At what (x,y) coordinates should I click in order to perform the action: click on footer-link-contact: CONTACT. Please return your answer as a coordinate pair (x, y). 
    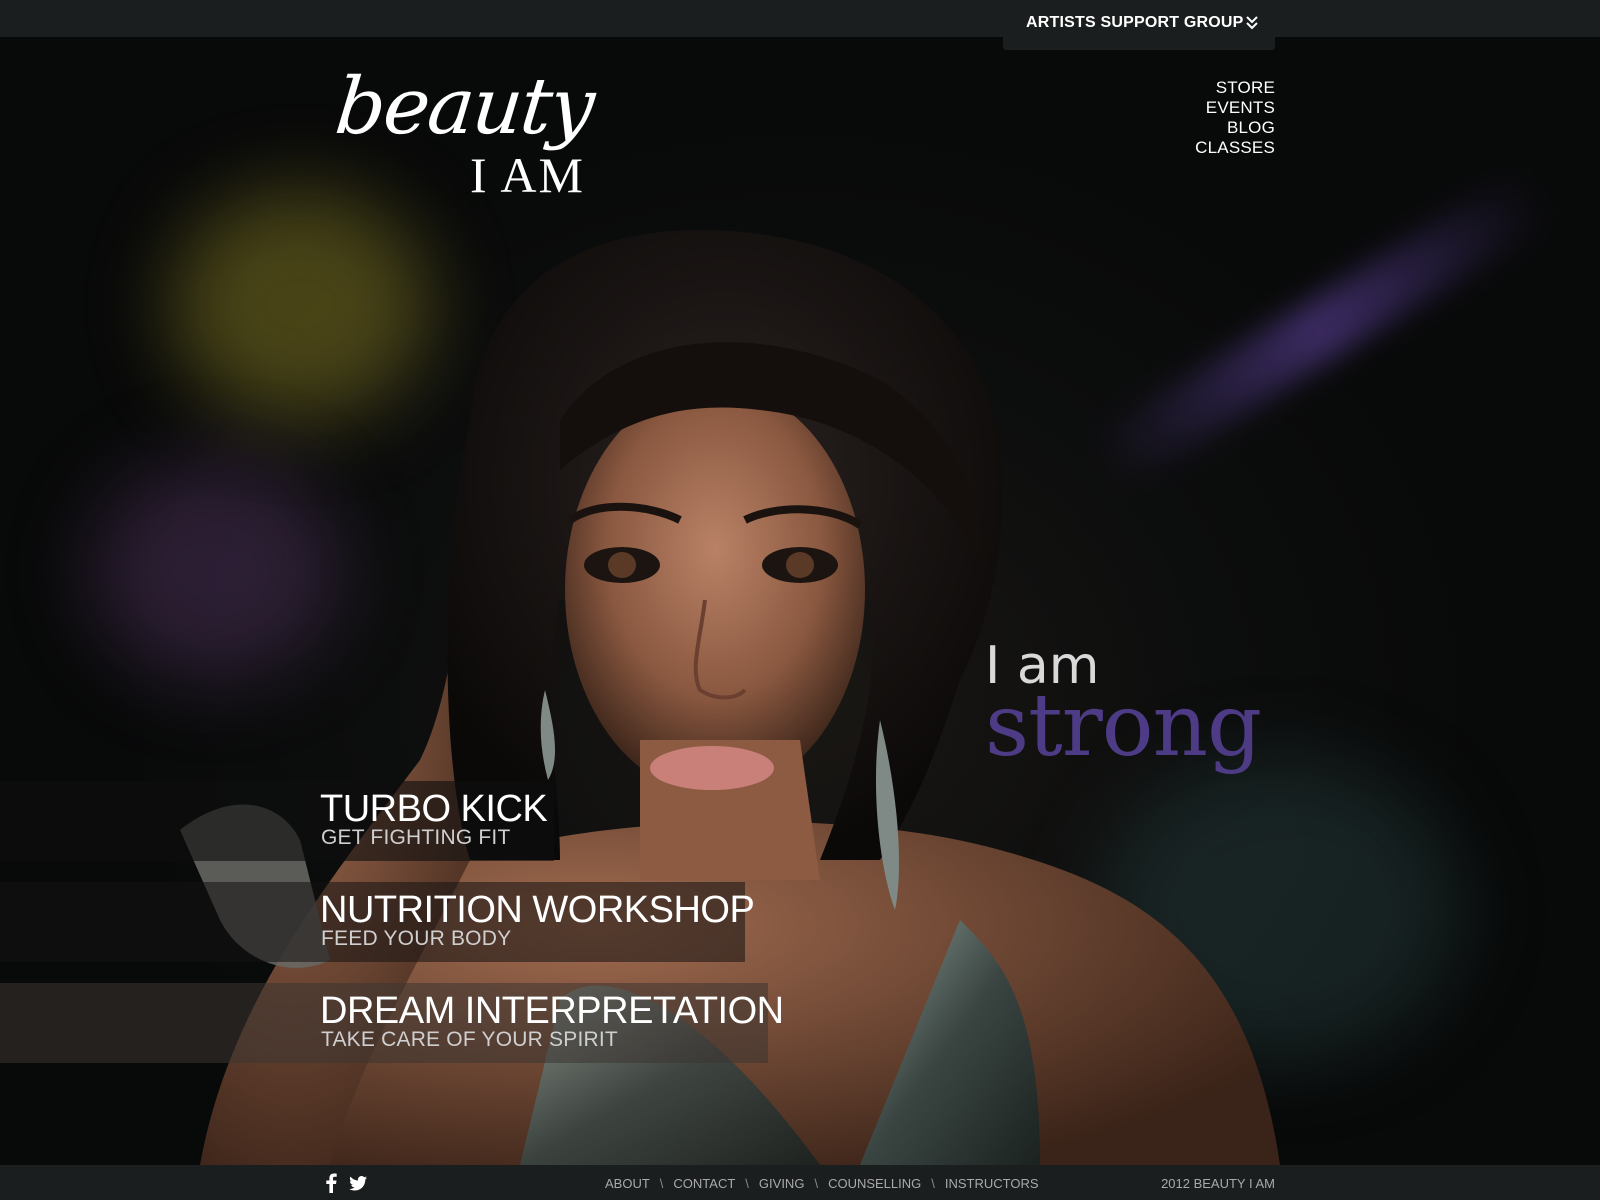
    Looking at the image, I should click on (704, 1183).